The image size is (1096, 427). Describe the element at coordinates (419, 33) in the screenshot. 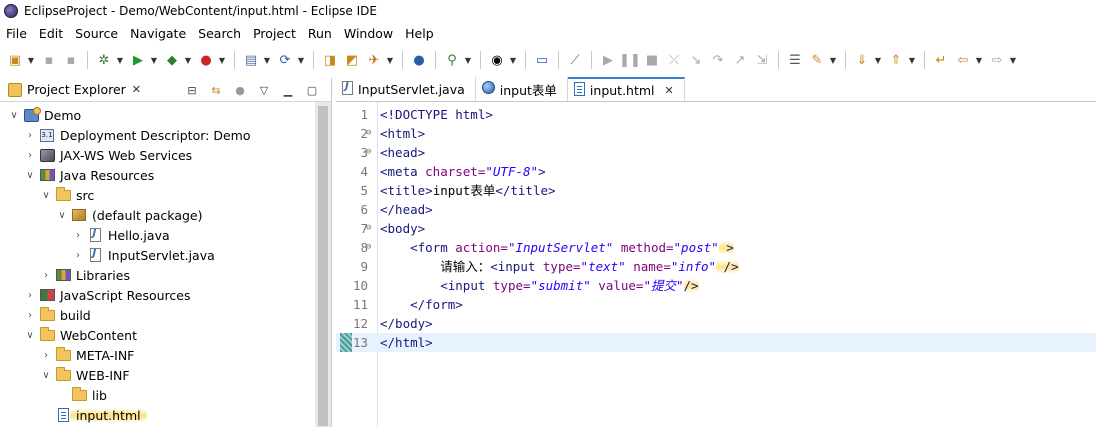

I see `menu-help: Help` at that location.